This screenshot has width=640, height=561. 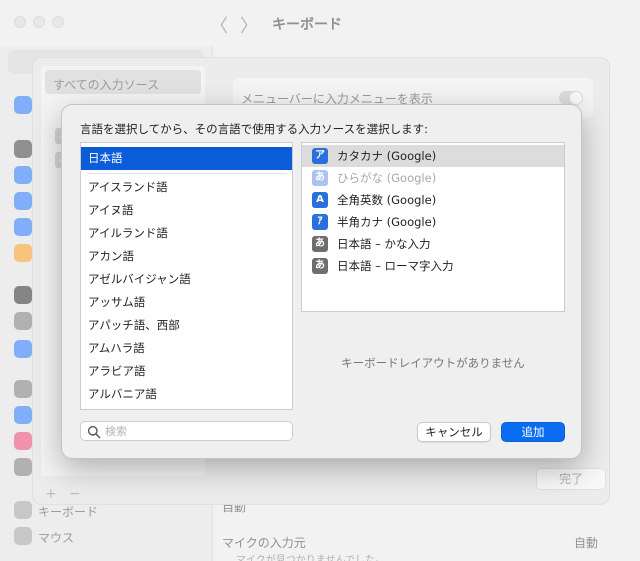 What do you see at coordinates (320, 200) in the screenshot?
I see `fullwidth-alnum-icon: A` at bounding box center [320, 200].